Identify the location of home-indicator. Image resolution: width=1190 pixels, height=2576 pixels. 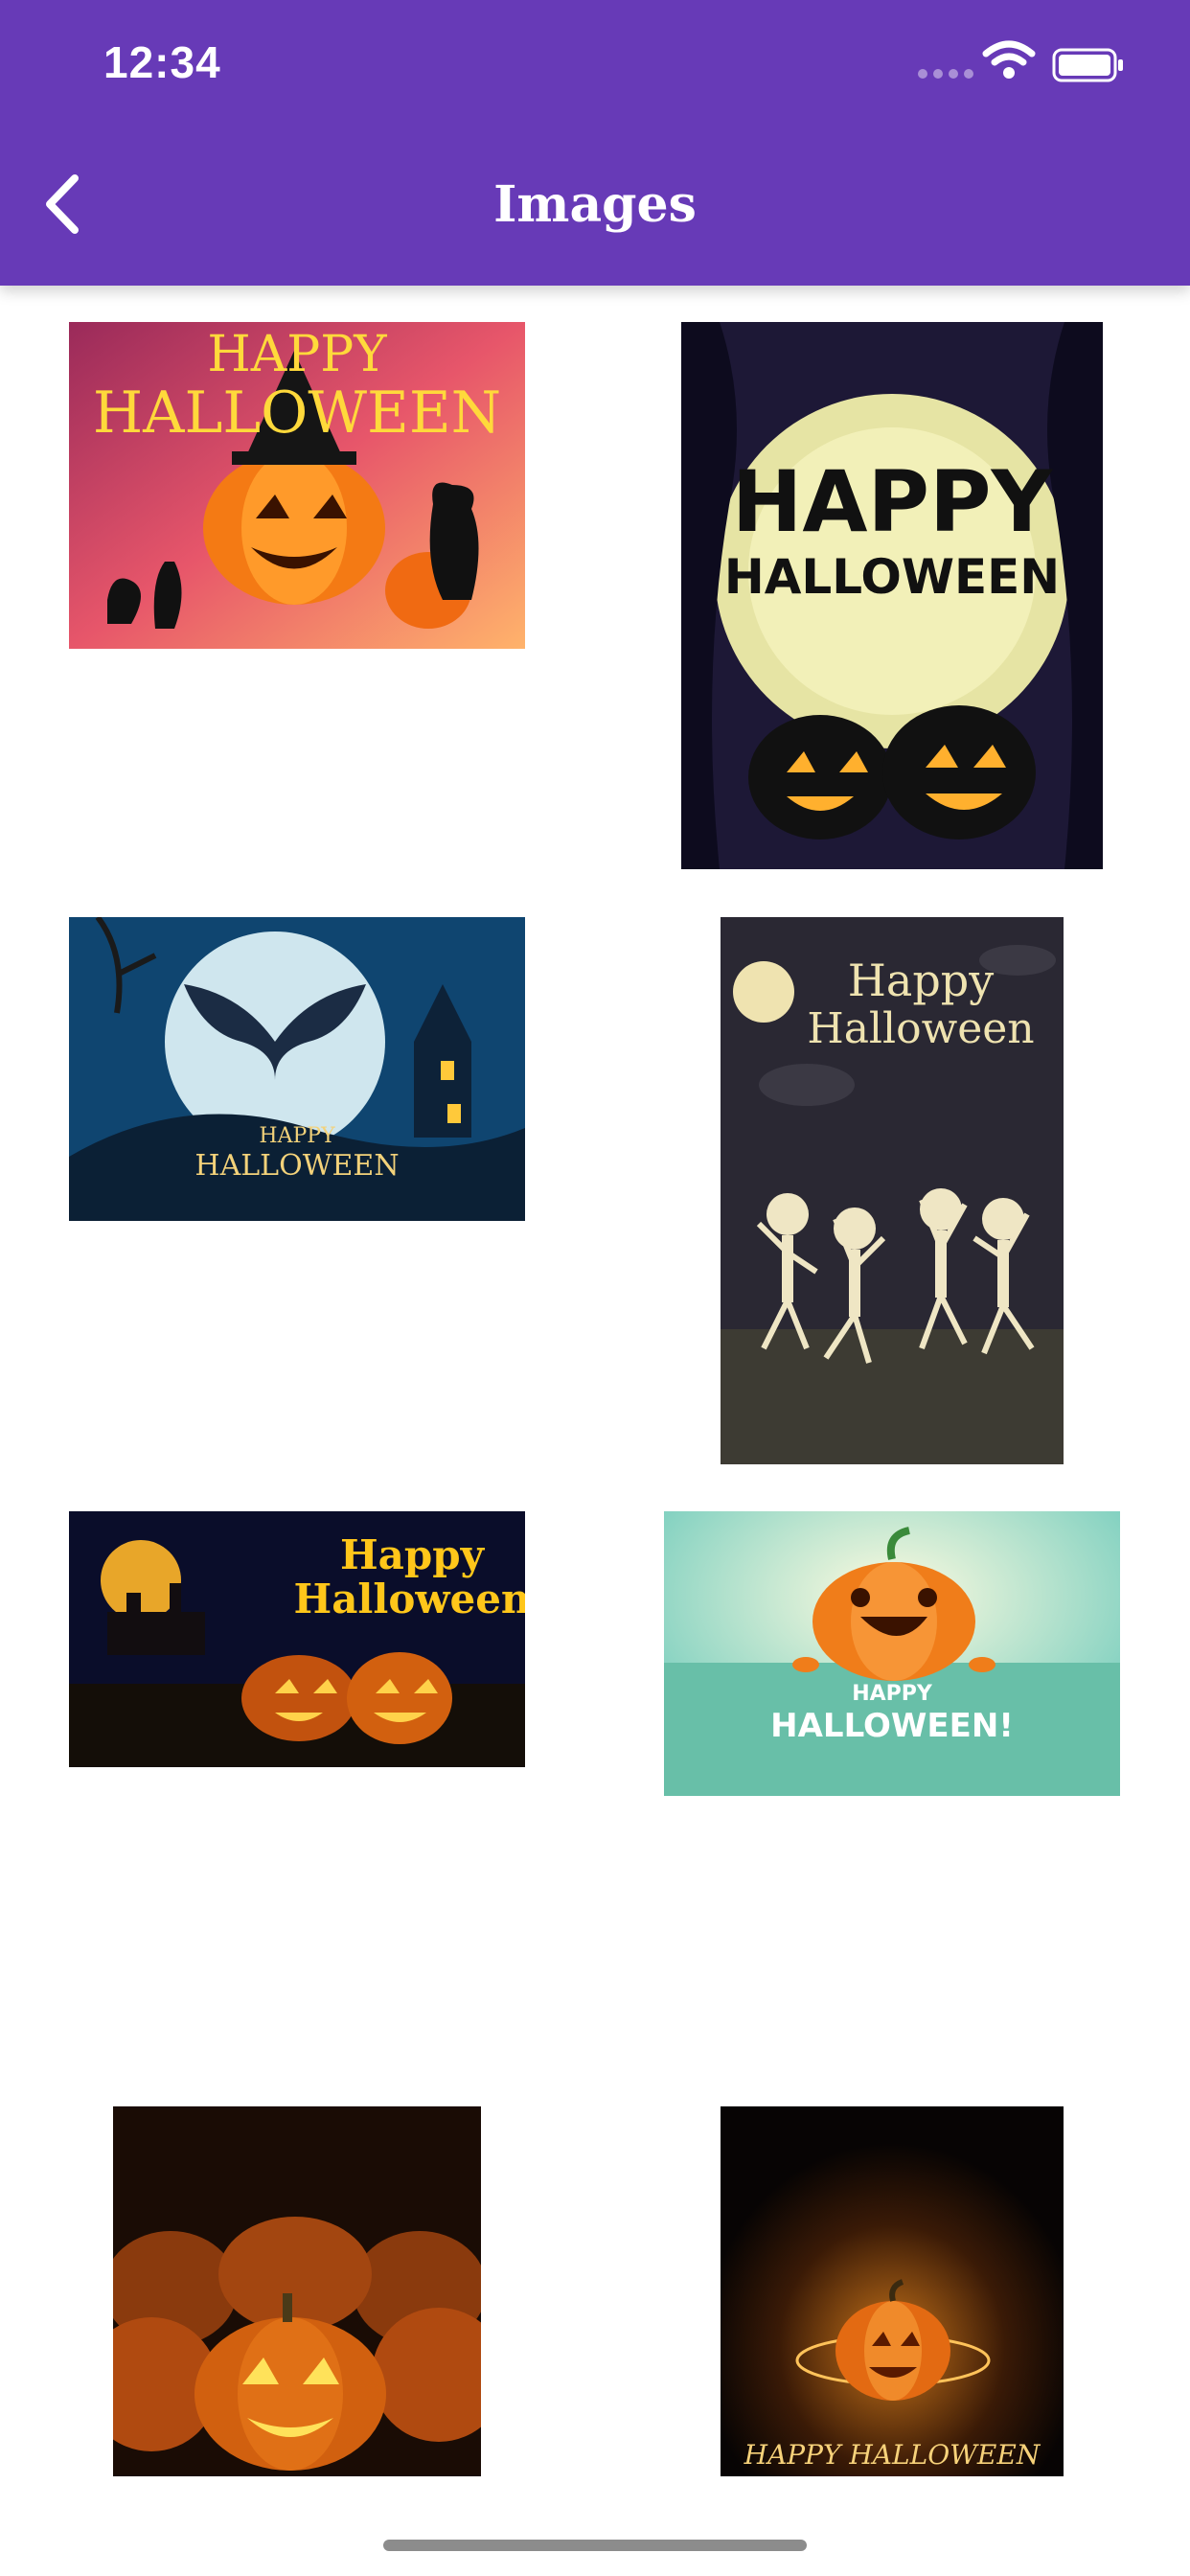
(595, 2545).